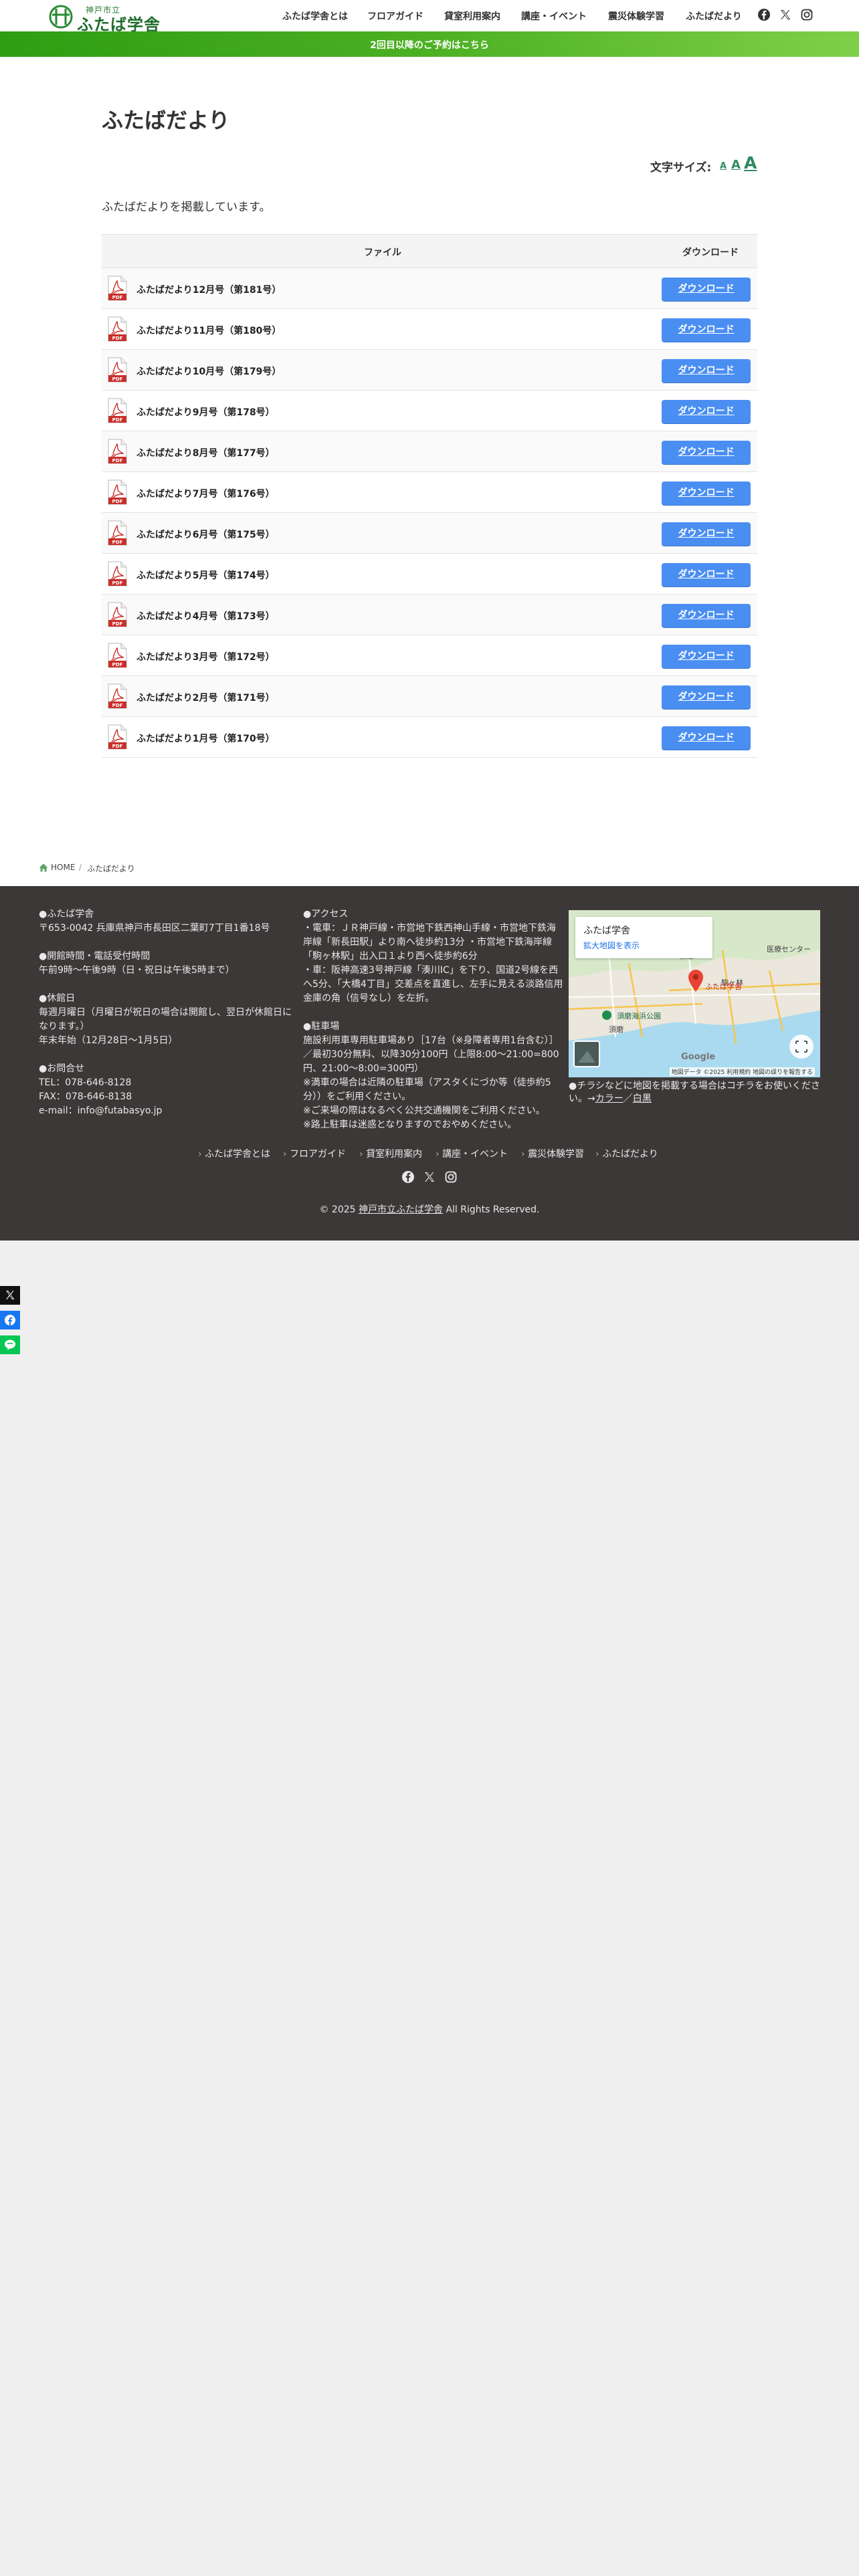  Describe the element at coordinates (234, 1153) in the screenshot. I see `footer-nav-about: › ふたば学舎とは` at that location.